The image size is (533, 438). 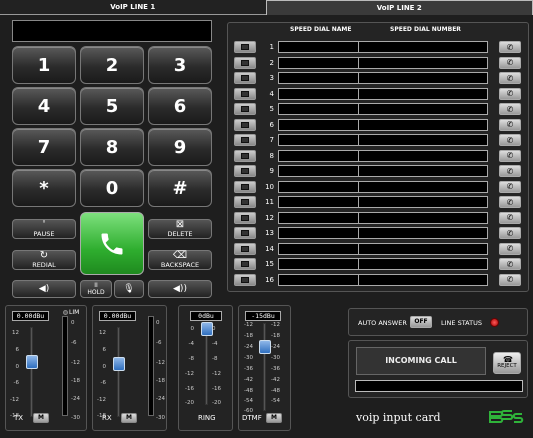 What do you see at coordinates (73, 323) in the screenshot?
I see `tx-meter-0: 0` at bounding box center [73, 323].